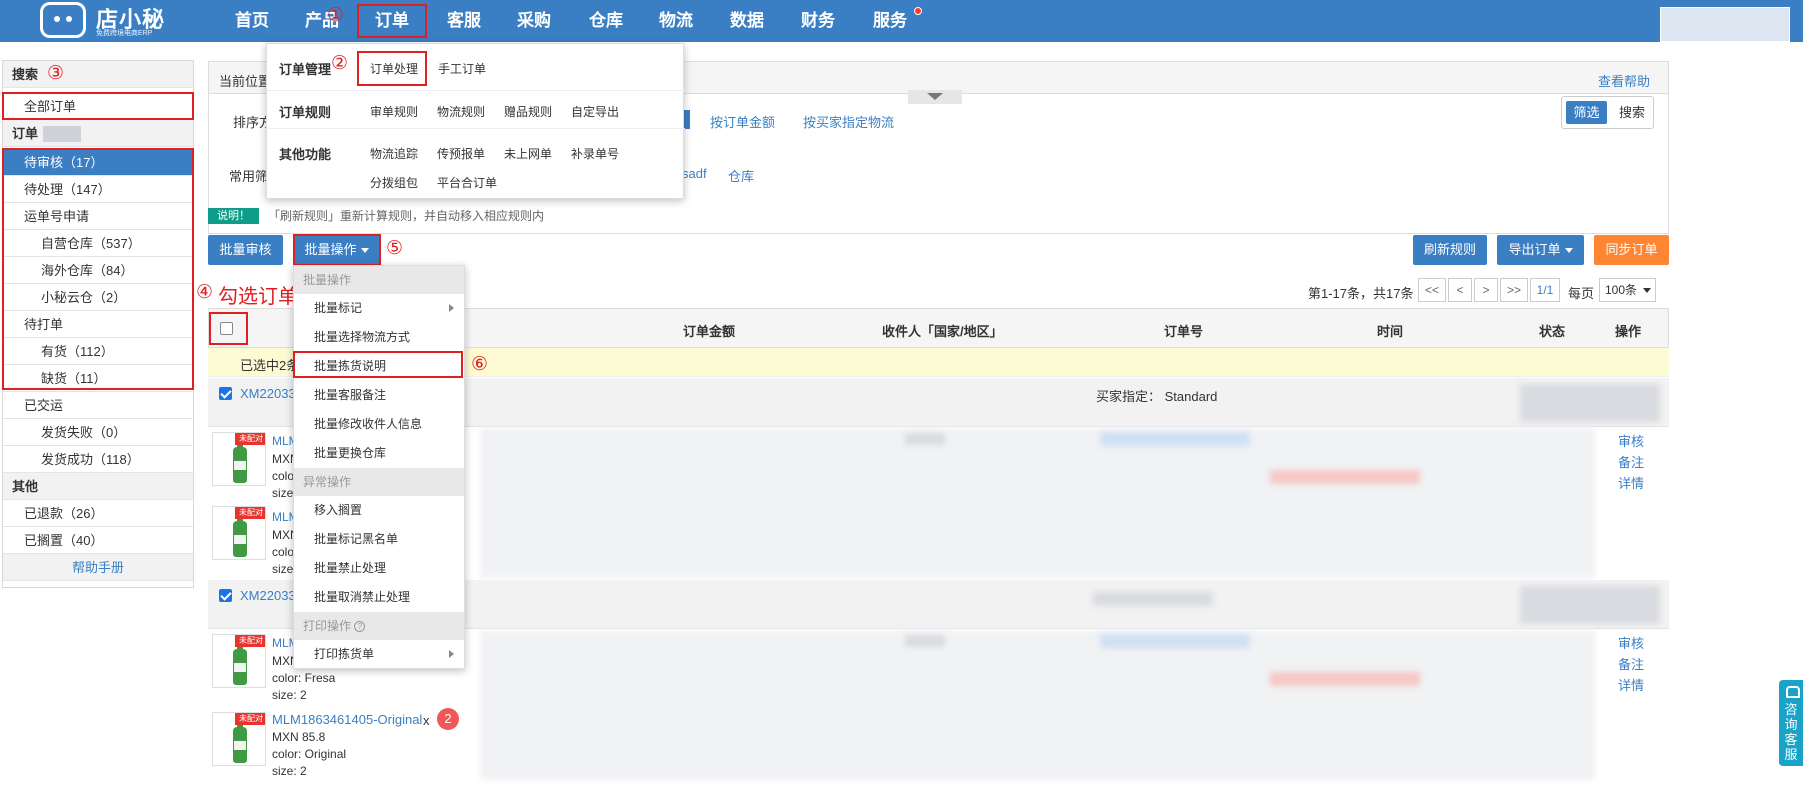  Describe the element at coordinates (741, 175) in the screenshot. I see `filter-warehouse: 仓库` at that location.